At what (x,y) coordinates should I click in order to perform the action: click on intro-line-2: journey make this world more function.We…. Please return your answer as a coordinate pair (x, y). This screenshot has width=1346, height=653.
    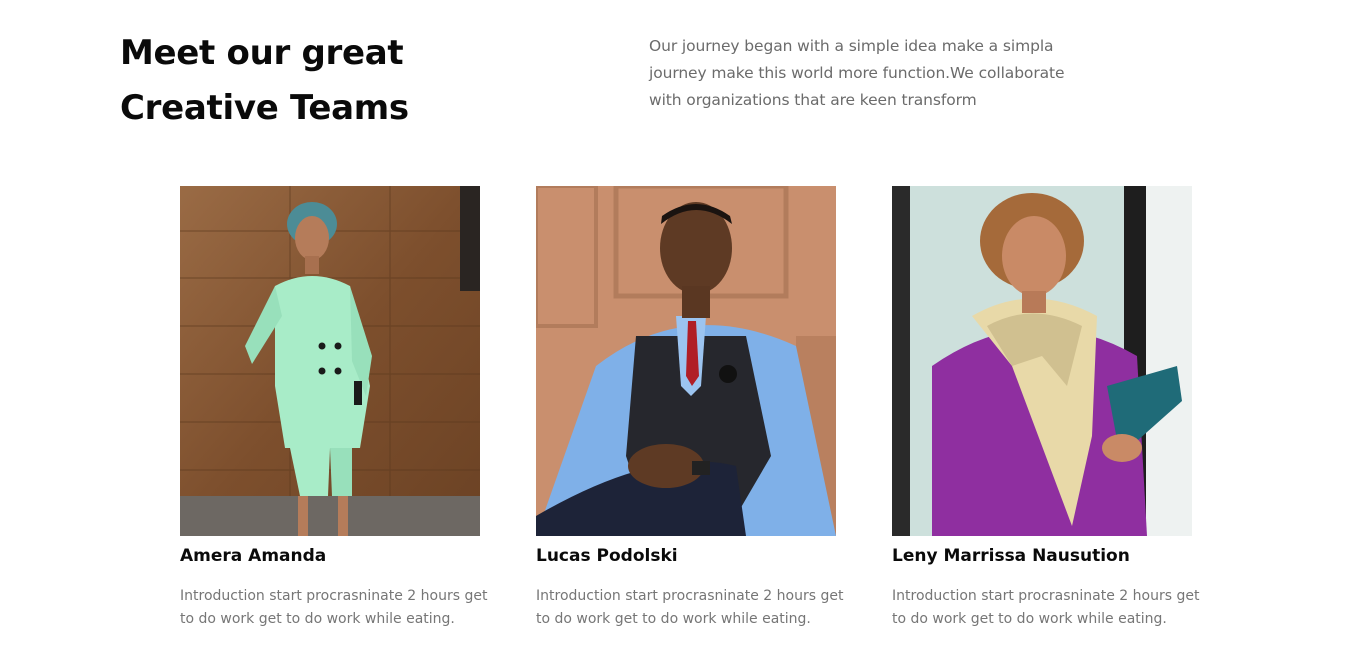
    Looking at the image, I should click on (857, 73).